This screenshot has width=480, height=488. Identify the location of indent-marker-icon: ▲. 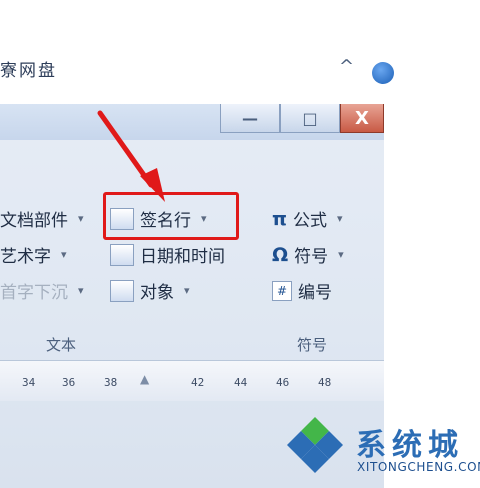
(144, 379).